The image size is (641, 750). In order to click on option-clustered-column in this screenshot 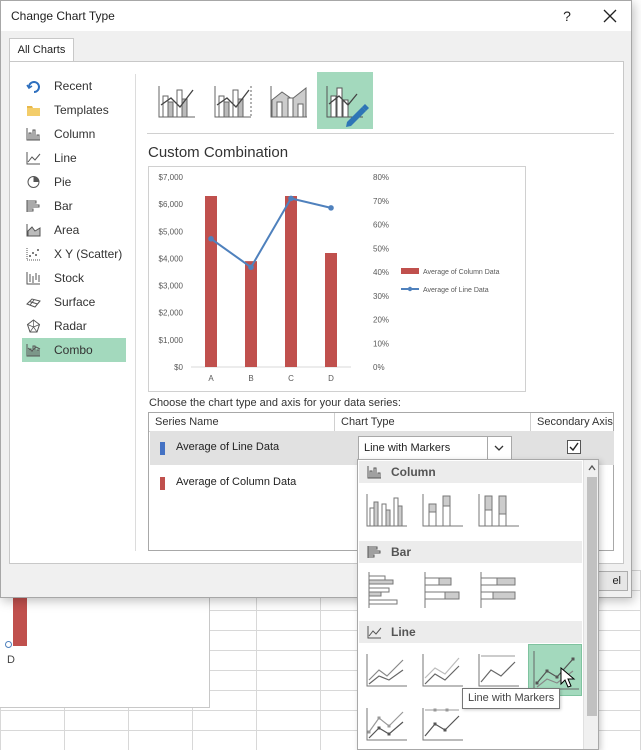, I will do `click(387, 511)`.